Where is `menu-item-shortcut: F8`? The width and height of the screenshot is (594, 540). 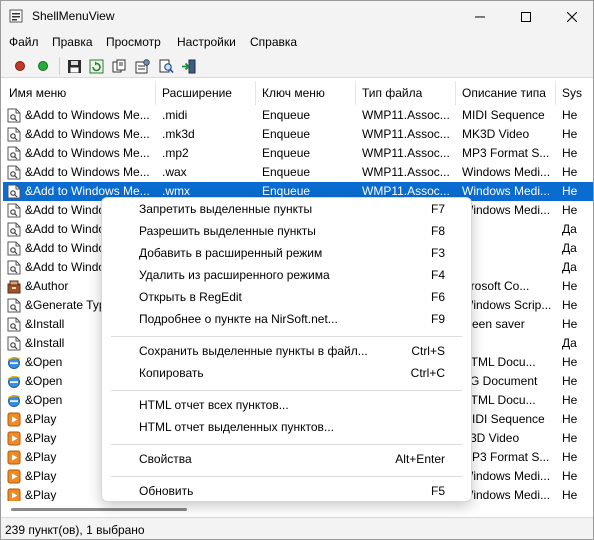
menu-item-shortcut: F8 is located at coordinates (437, 231).